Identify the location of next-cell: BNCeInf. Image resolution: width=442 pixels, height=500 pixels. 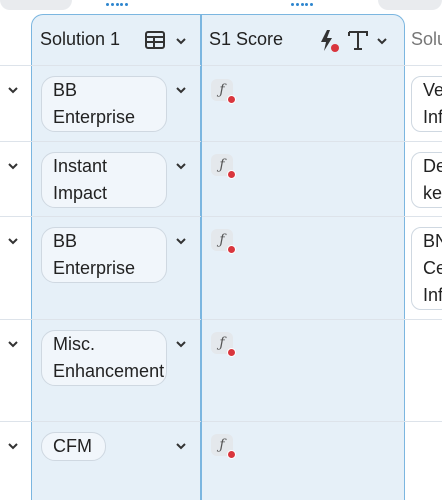
(426, 268).